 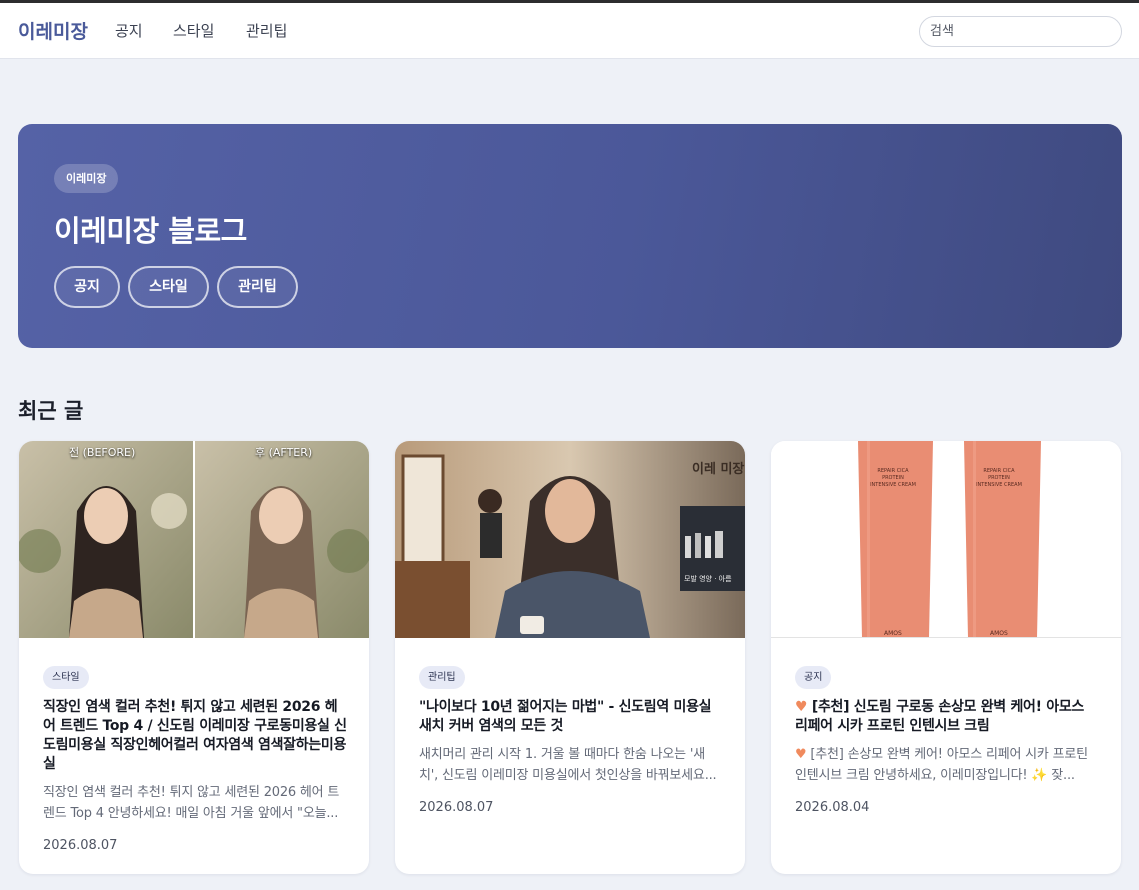 What do you see at coordinates (266, 30) in the screenshot?
I see `nav-link-tips: 관리팁` at bounding box center [266, 30].